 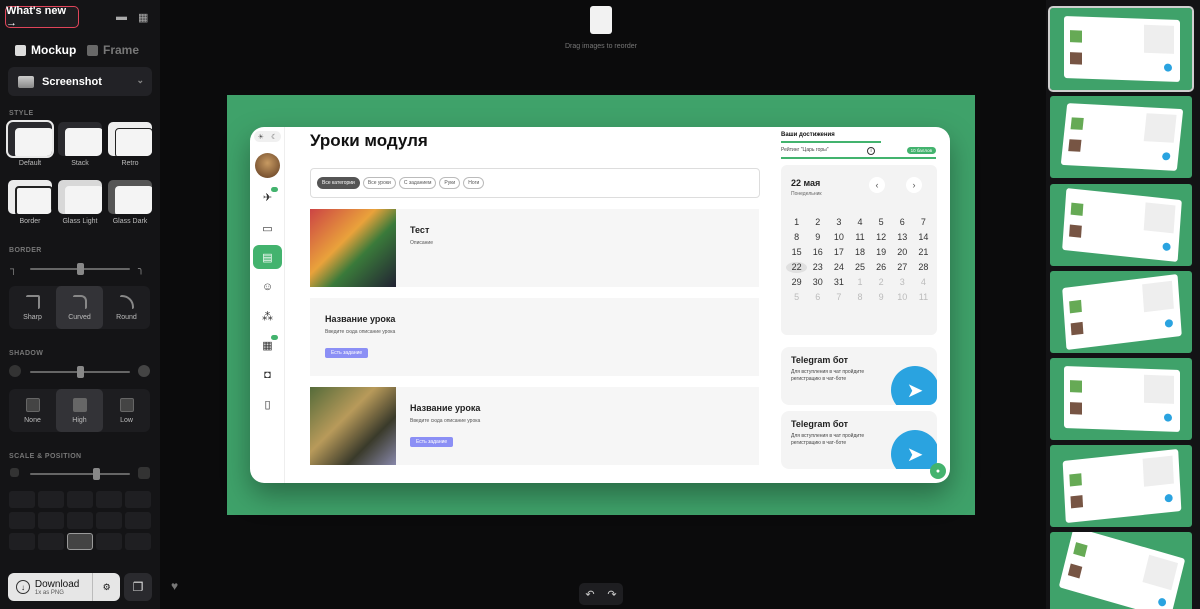 I want to click on calendar-day: 2, so click(x=818, y=222).